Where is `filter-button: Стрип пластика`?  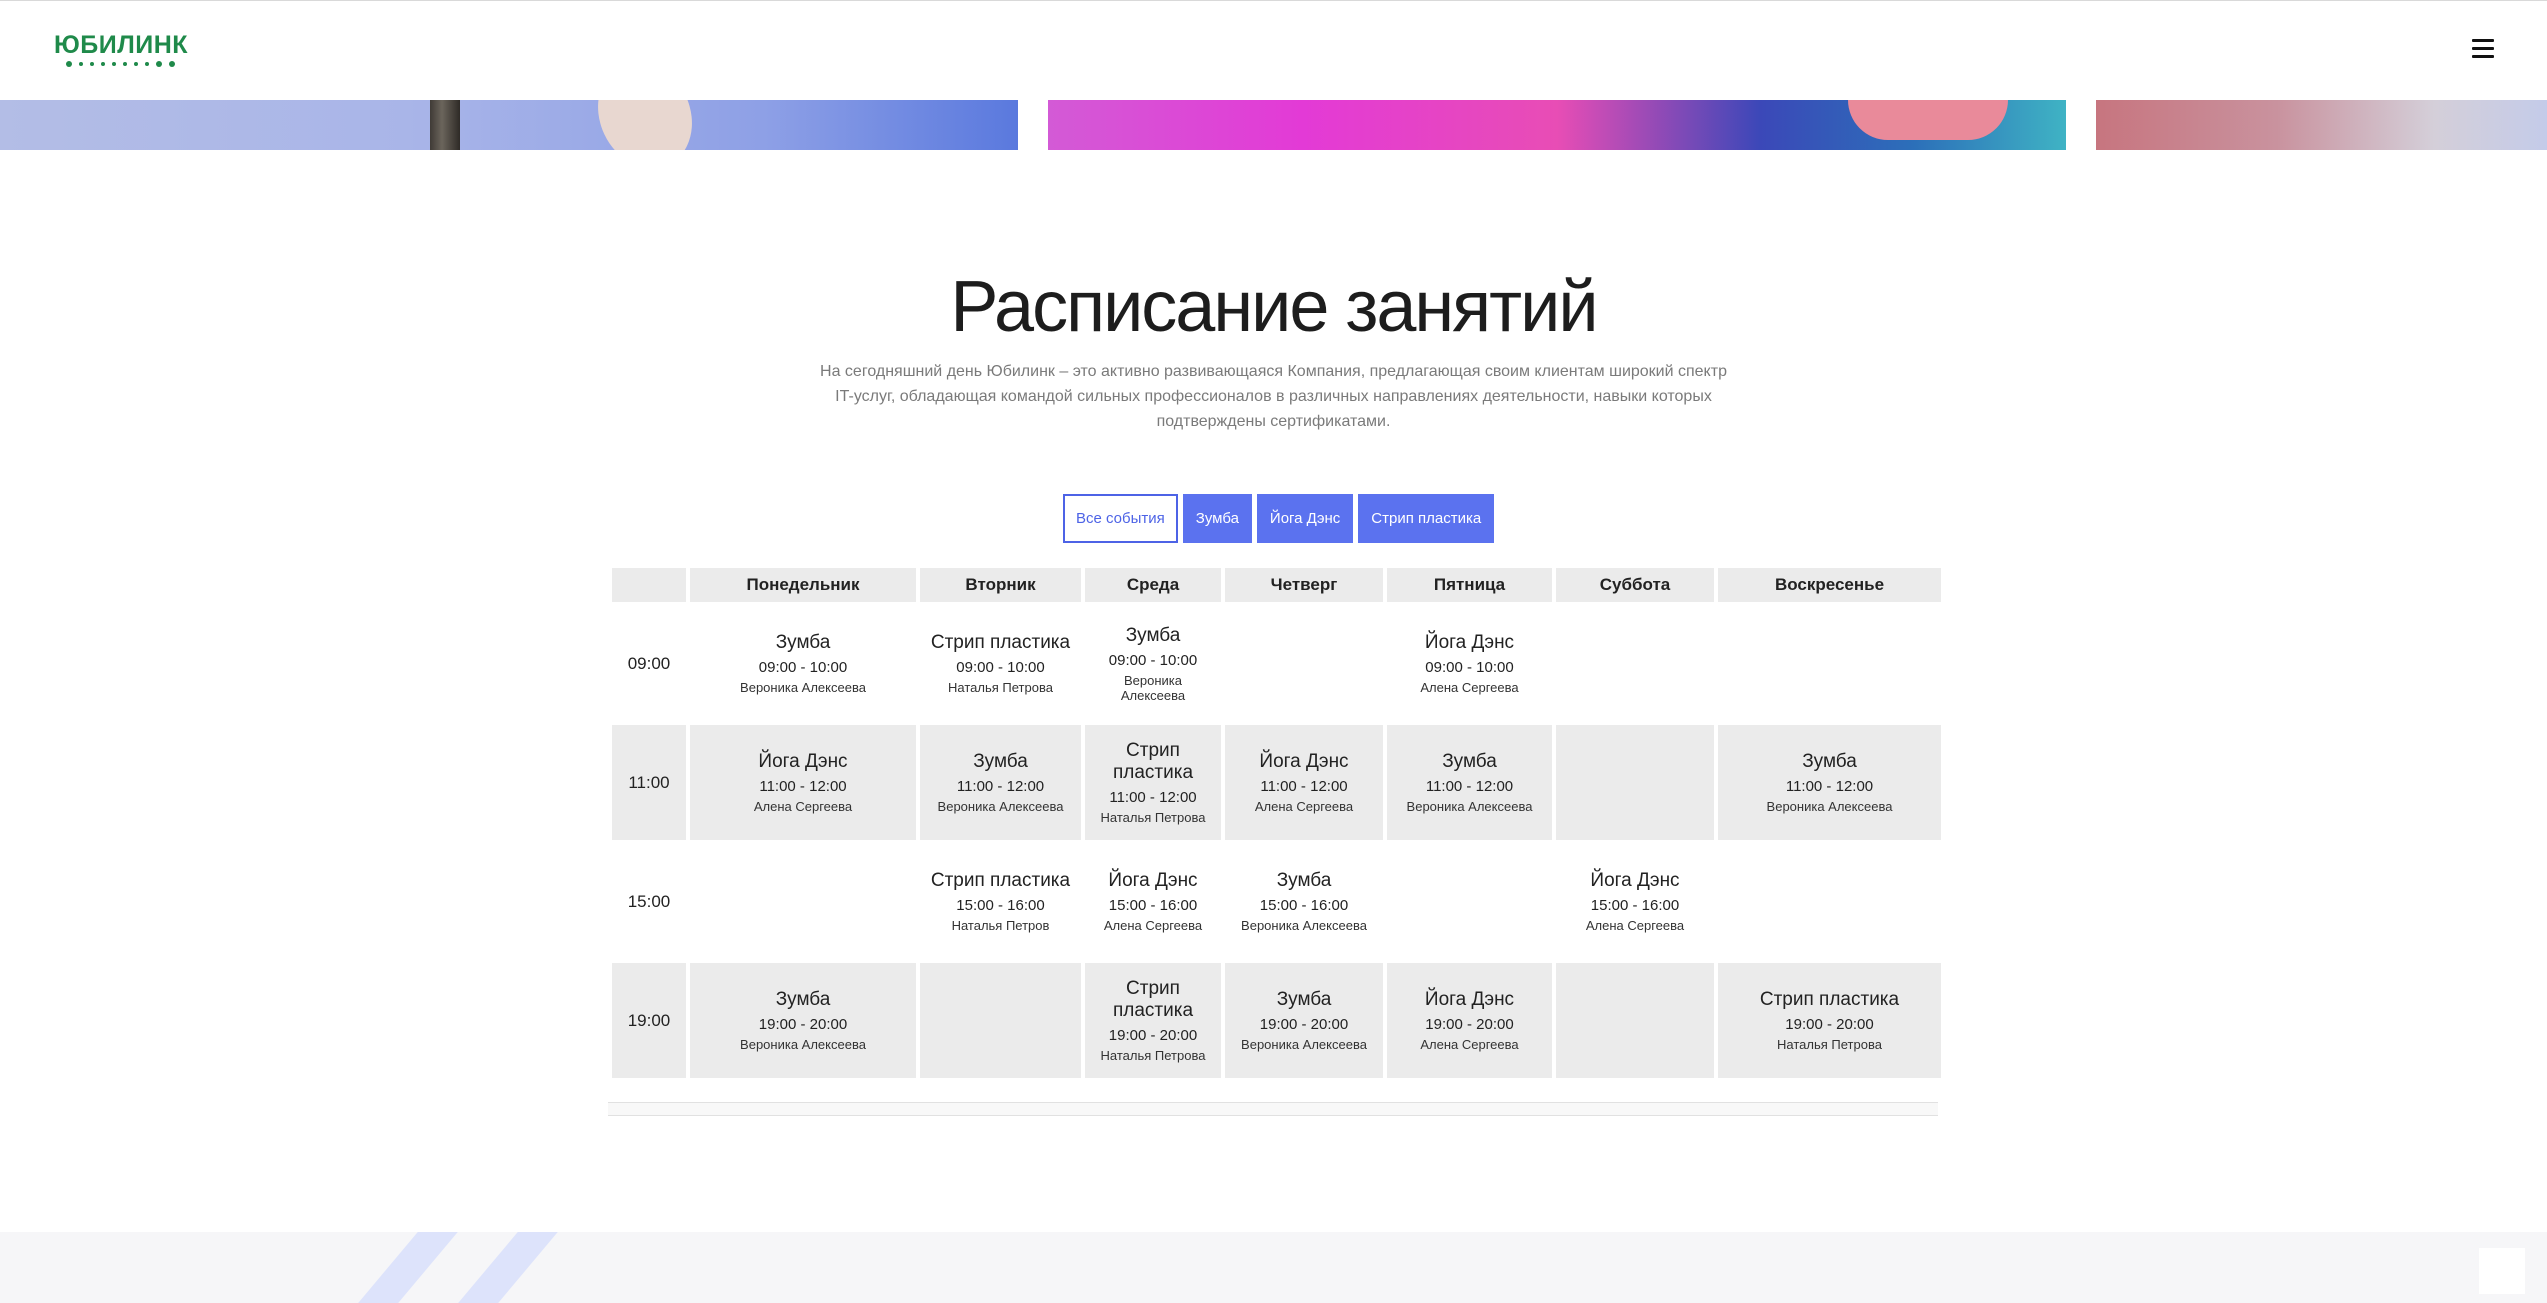
filter-button: Стрип пластика is located at coordinates (1426, 518).